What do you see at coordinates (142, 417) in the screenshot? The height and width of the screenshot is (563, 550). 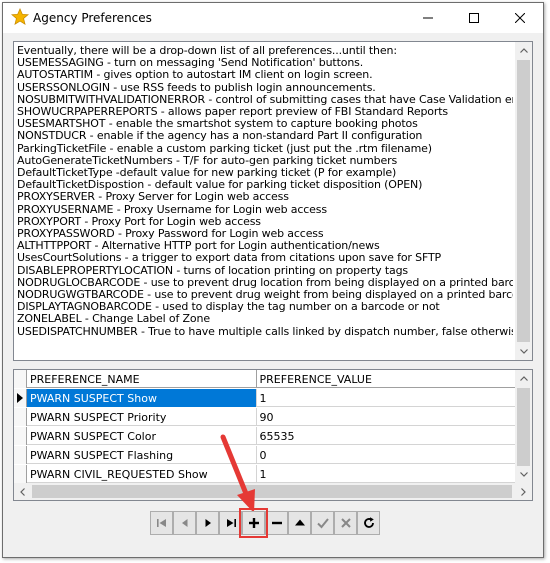 I see `cell-preference-name: PWARN SUSPECT Priority` at bounding box center [142, 417].